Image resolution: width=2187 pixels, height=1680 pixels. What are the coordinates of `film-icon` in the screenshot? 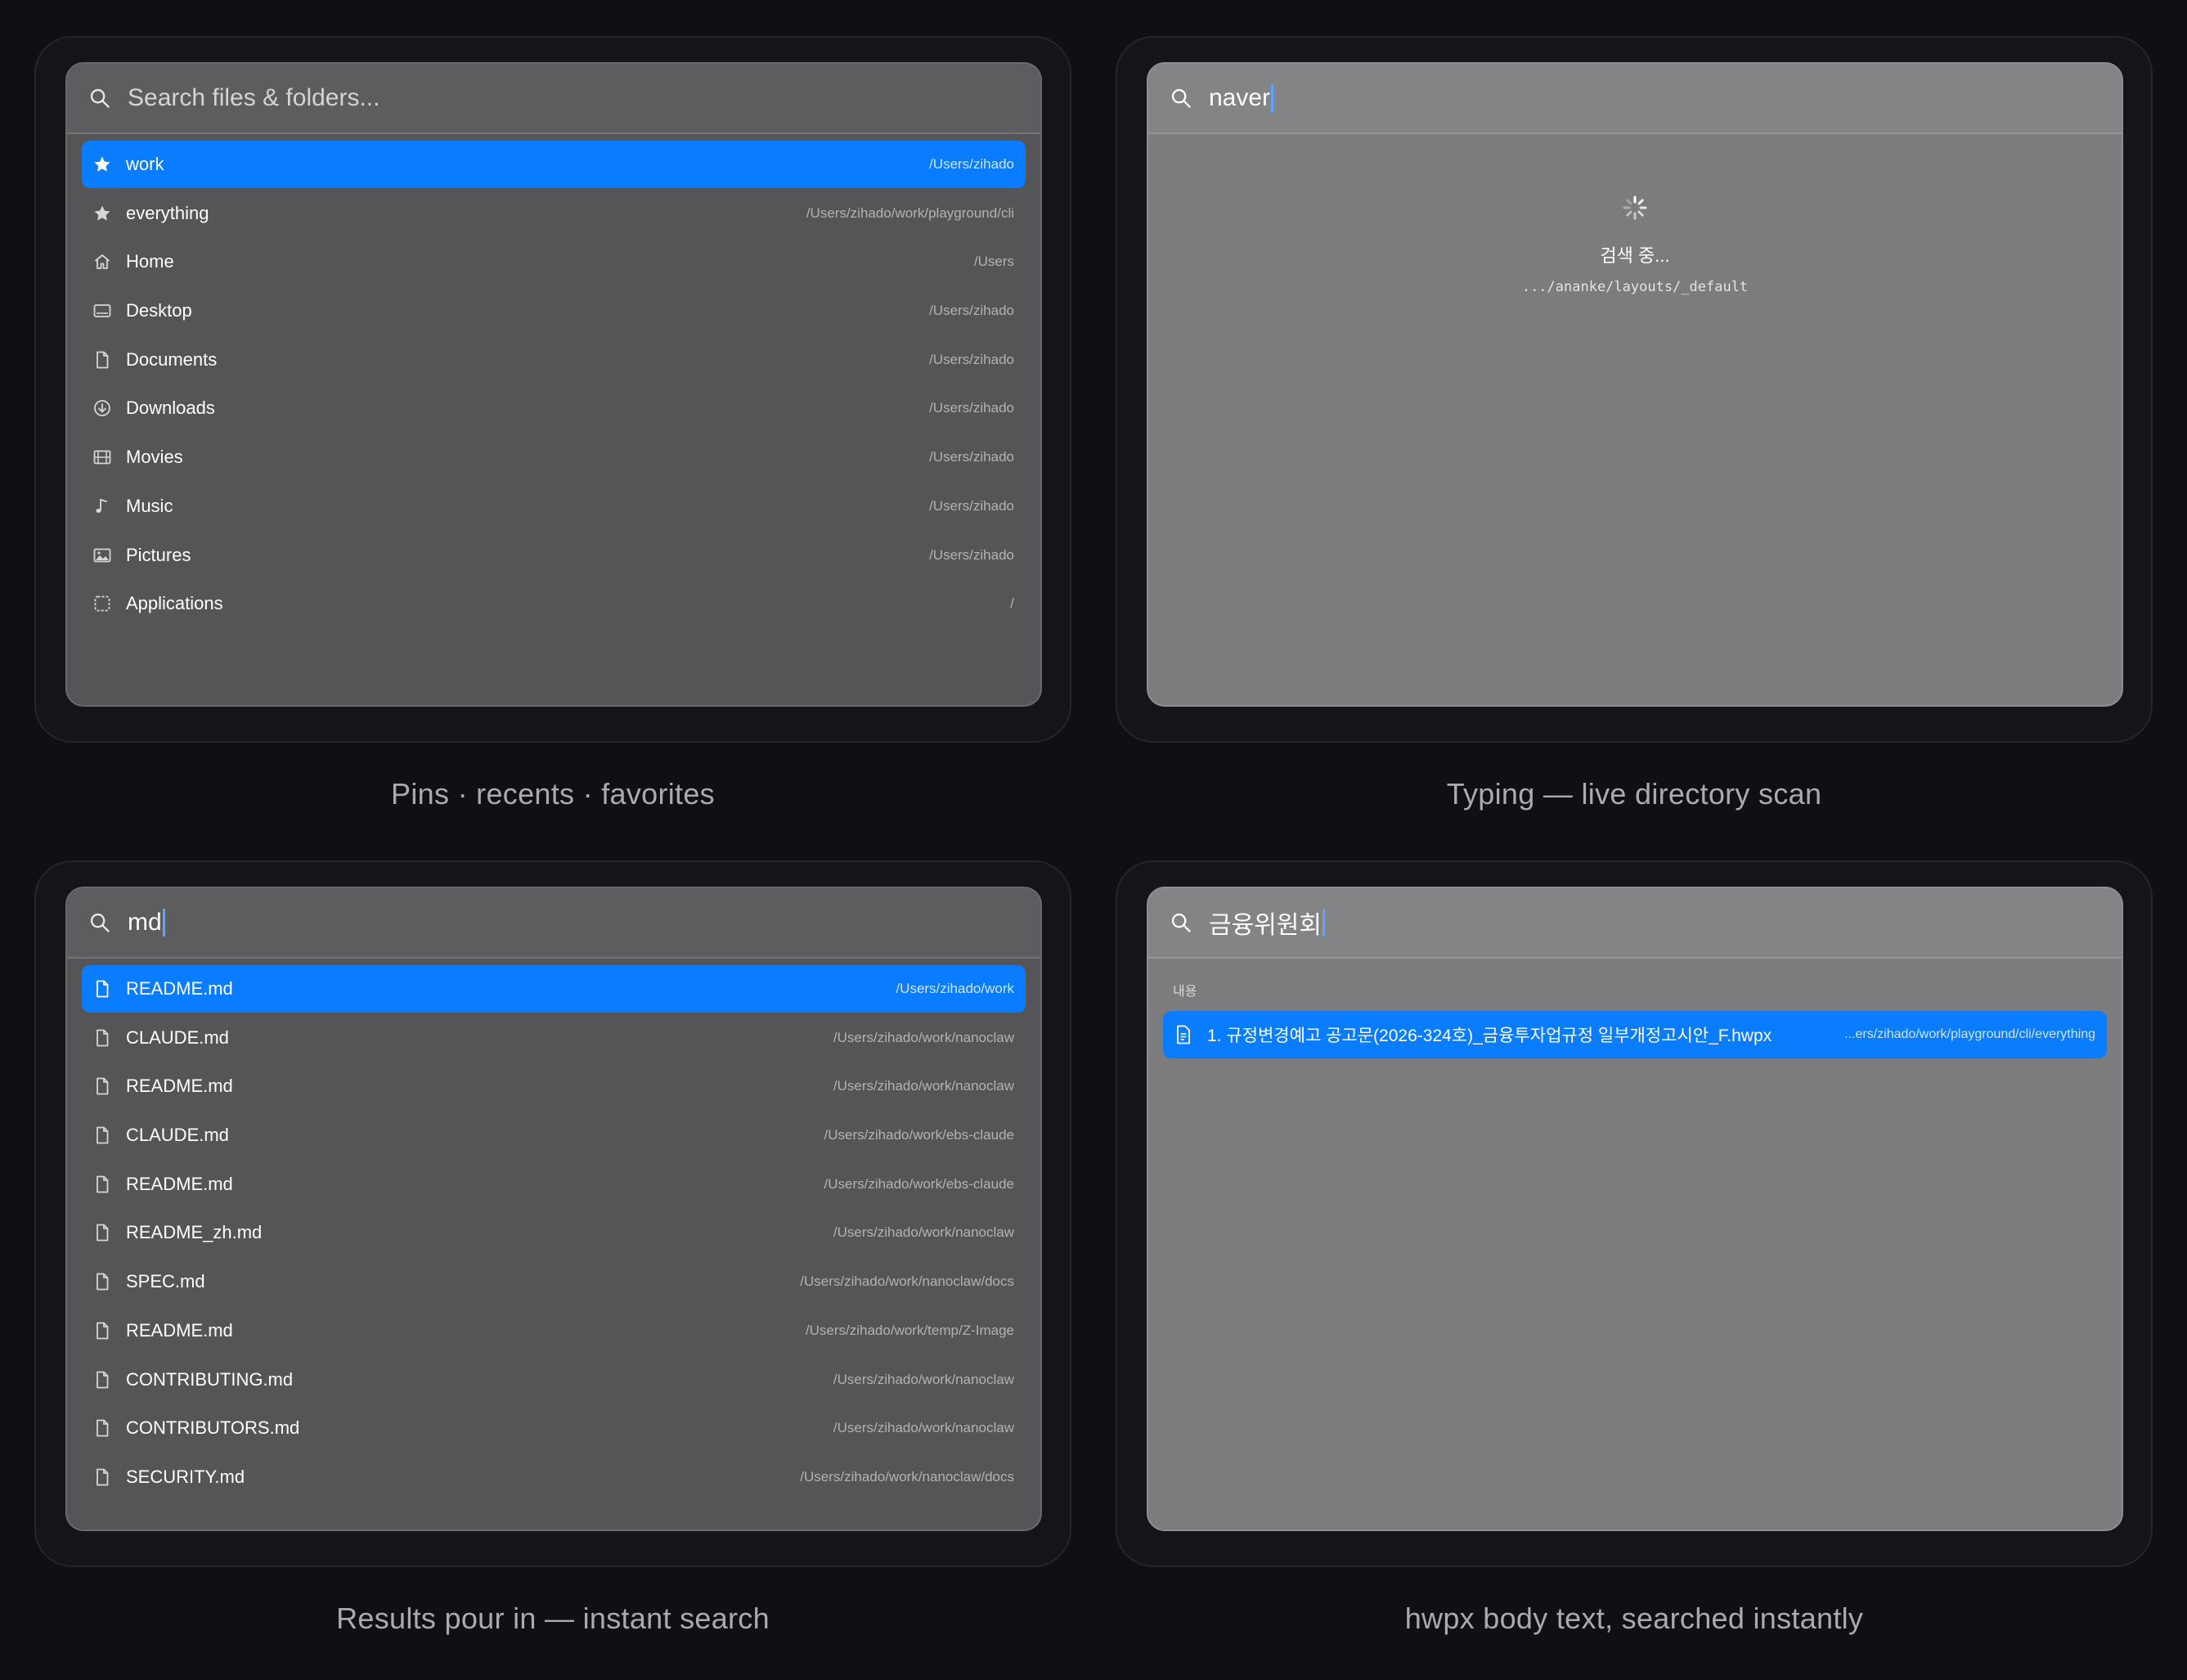 It's located at (102, 458).